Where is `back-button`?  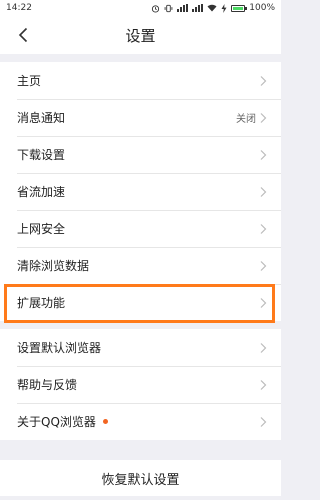 back-button is located at coordinates (23, 35).